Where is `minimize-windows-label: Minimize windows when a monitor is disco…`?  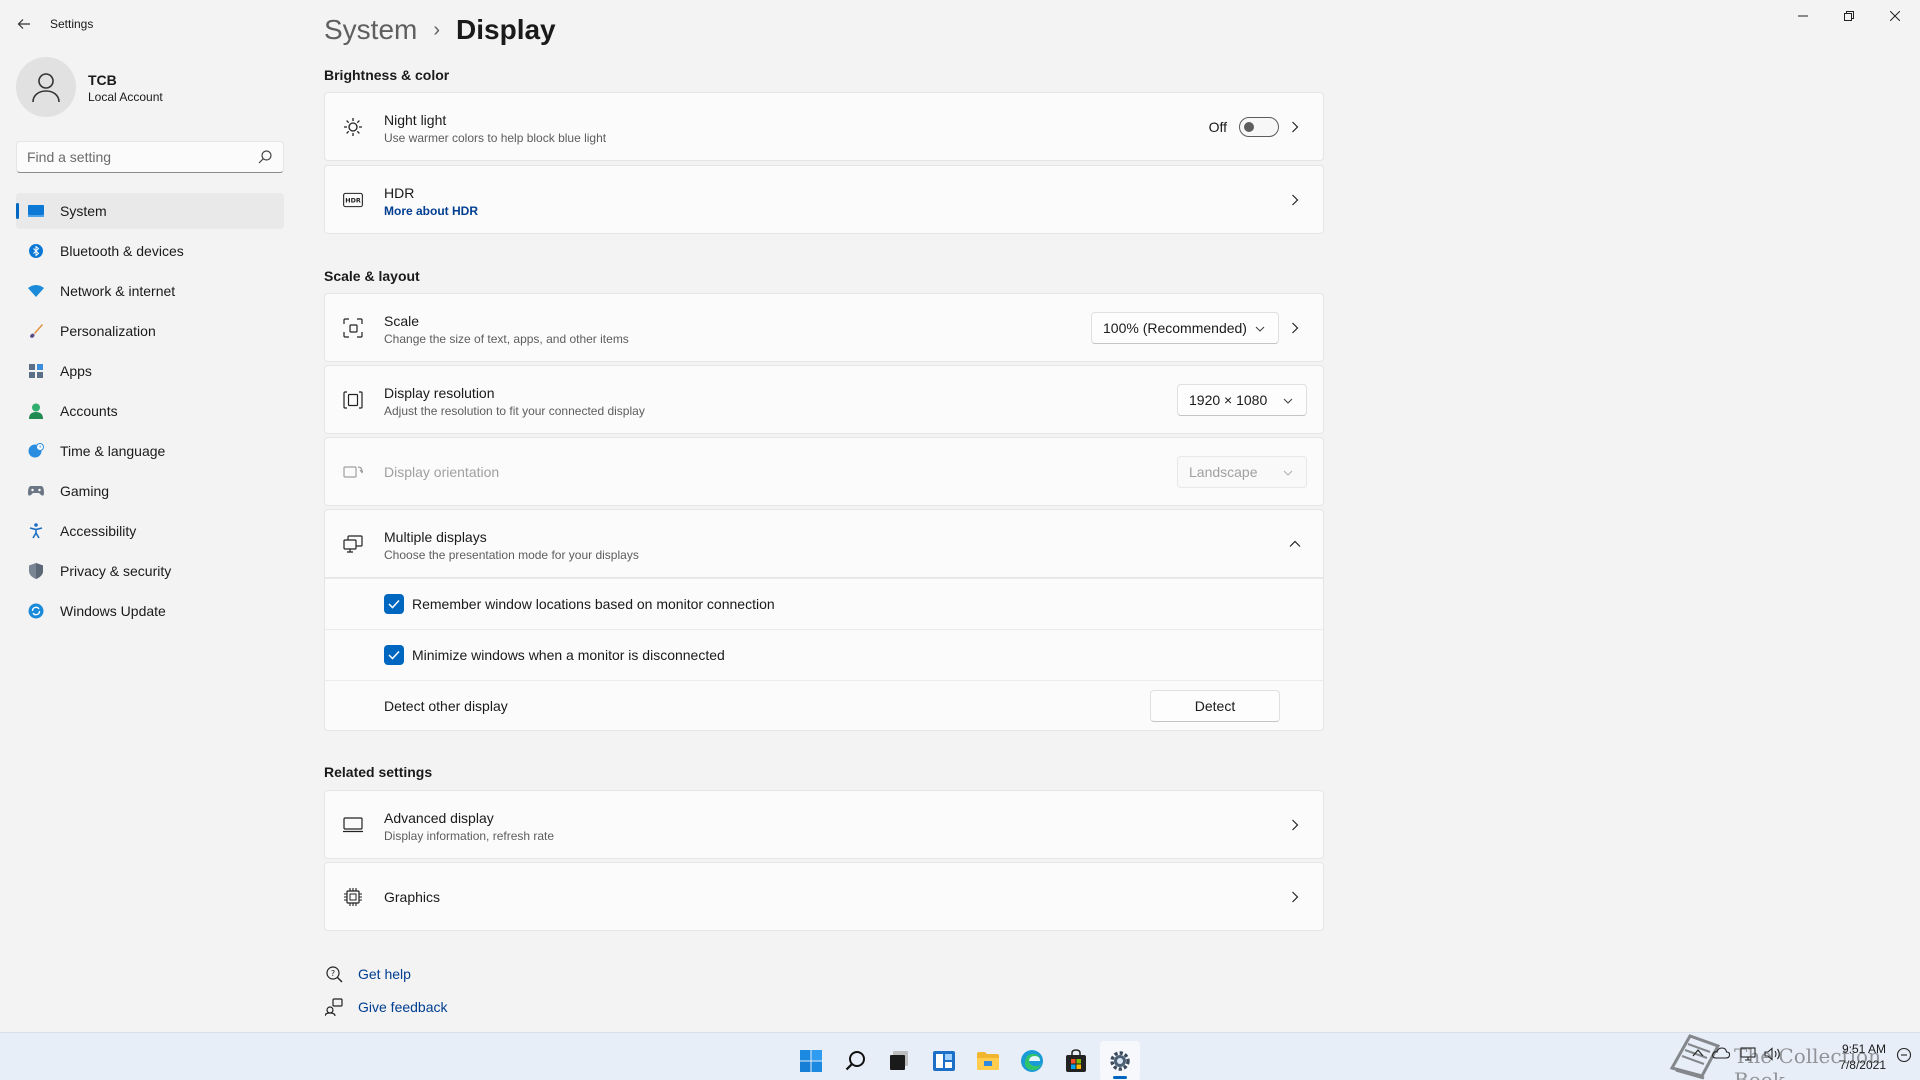 minimize-windows-label: Minimize windows when a monitor is disco… is located at coordinates (568, 655).